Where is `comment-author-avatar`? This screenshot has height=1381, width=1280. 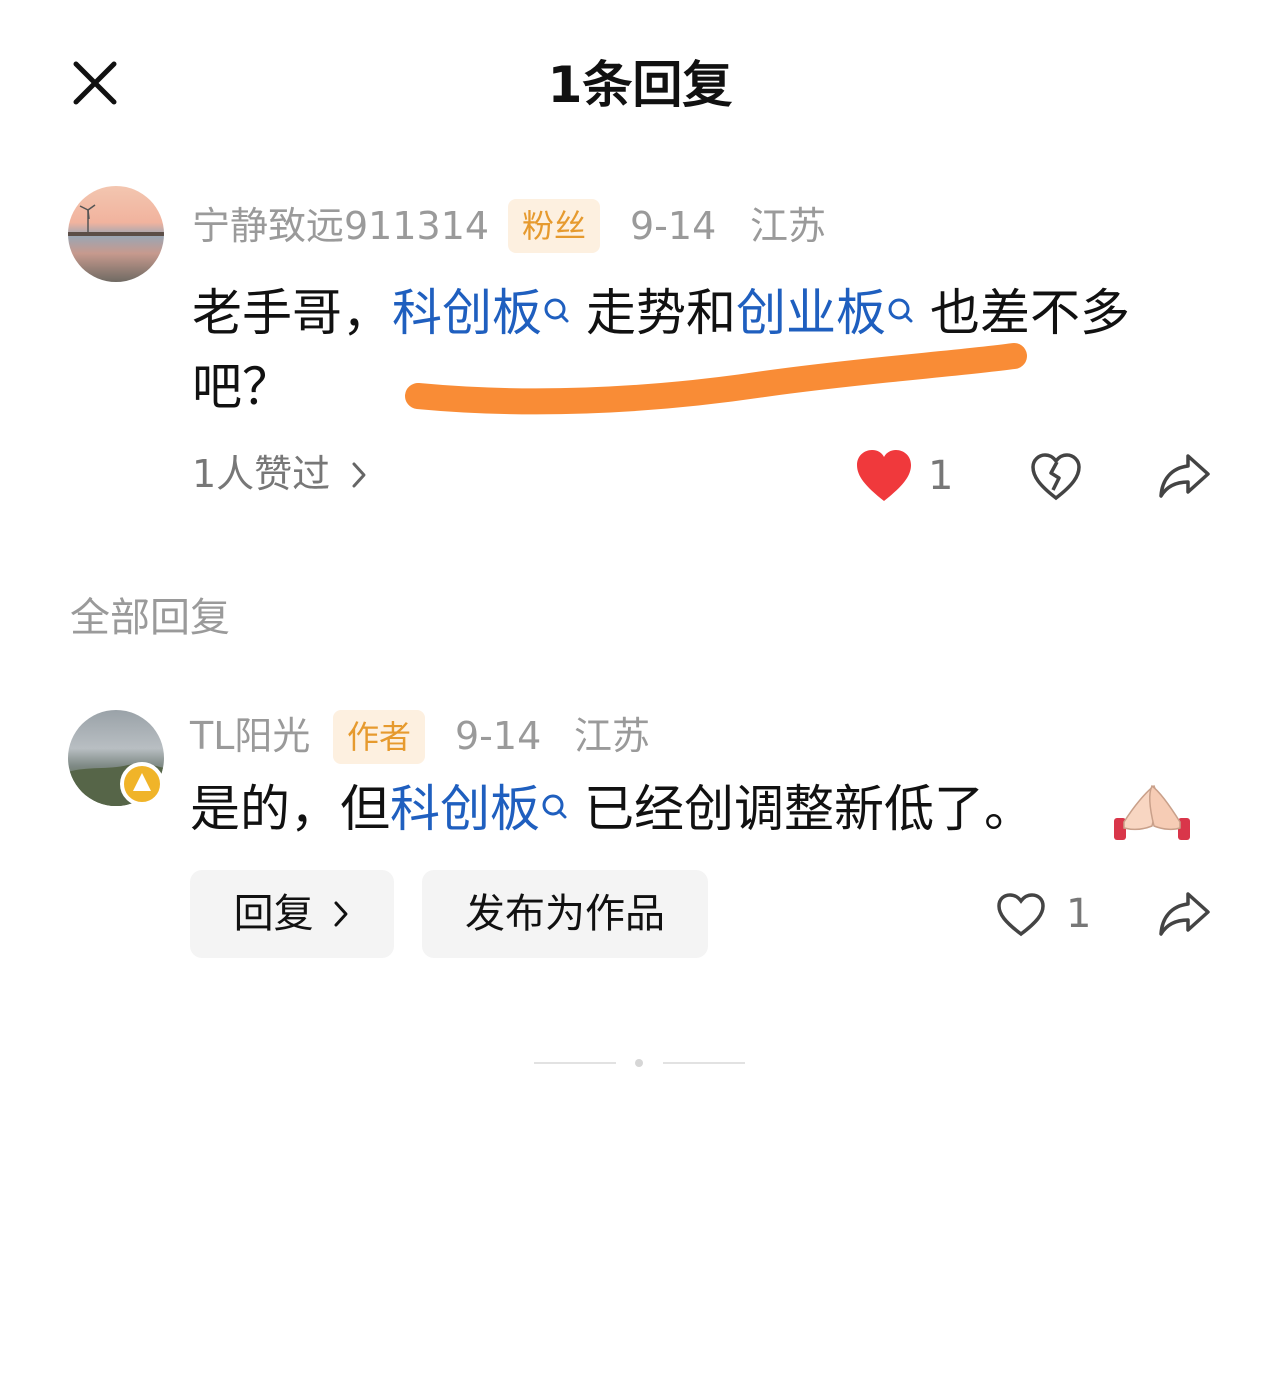 comment-author-avatar is located at coordinates (116, 234).